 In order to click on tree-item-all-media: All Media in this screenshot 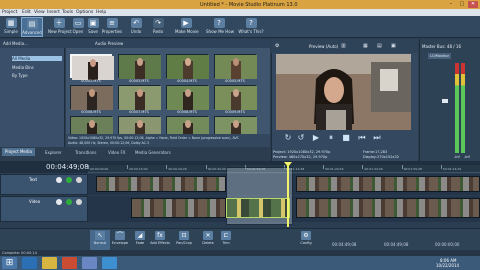, I will do `click(37, 58)`.